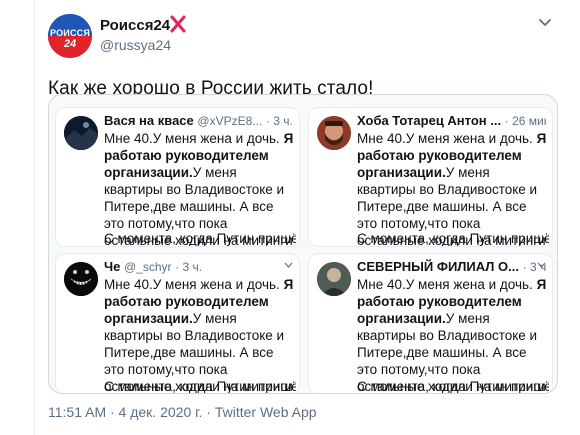 This screenshot has width=580, height=435. I want to click on avatar-logo-number: 24, so click(70, 44).